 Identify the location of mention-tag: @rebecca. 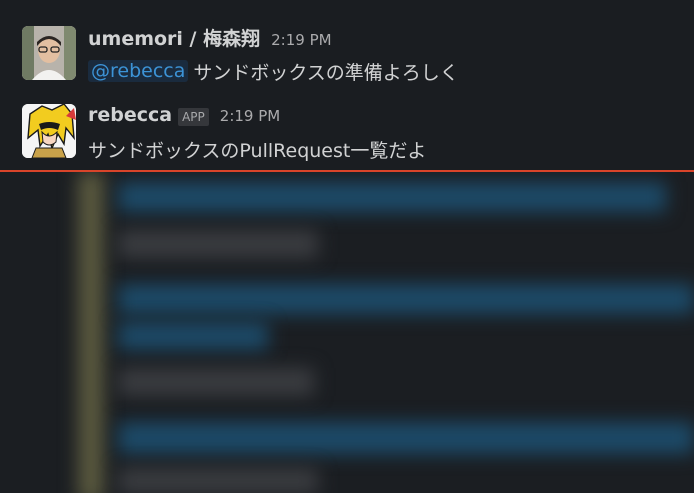
(138, 71).